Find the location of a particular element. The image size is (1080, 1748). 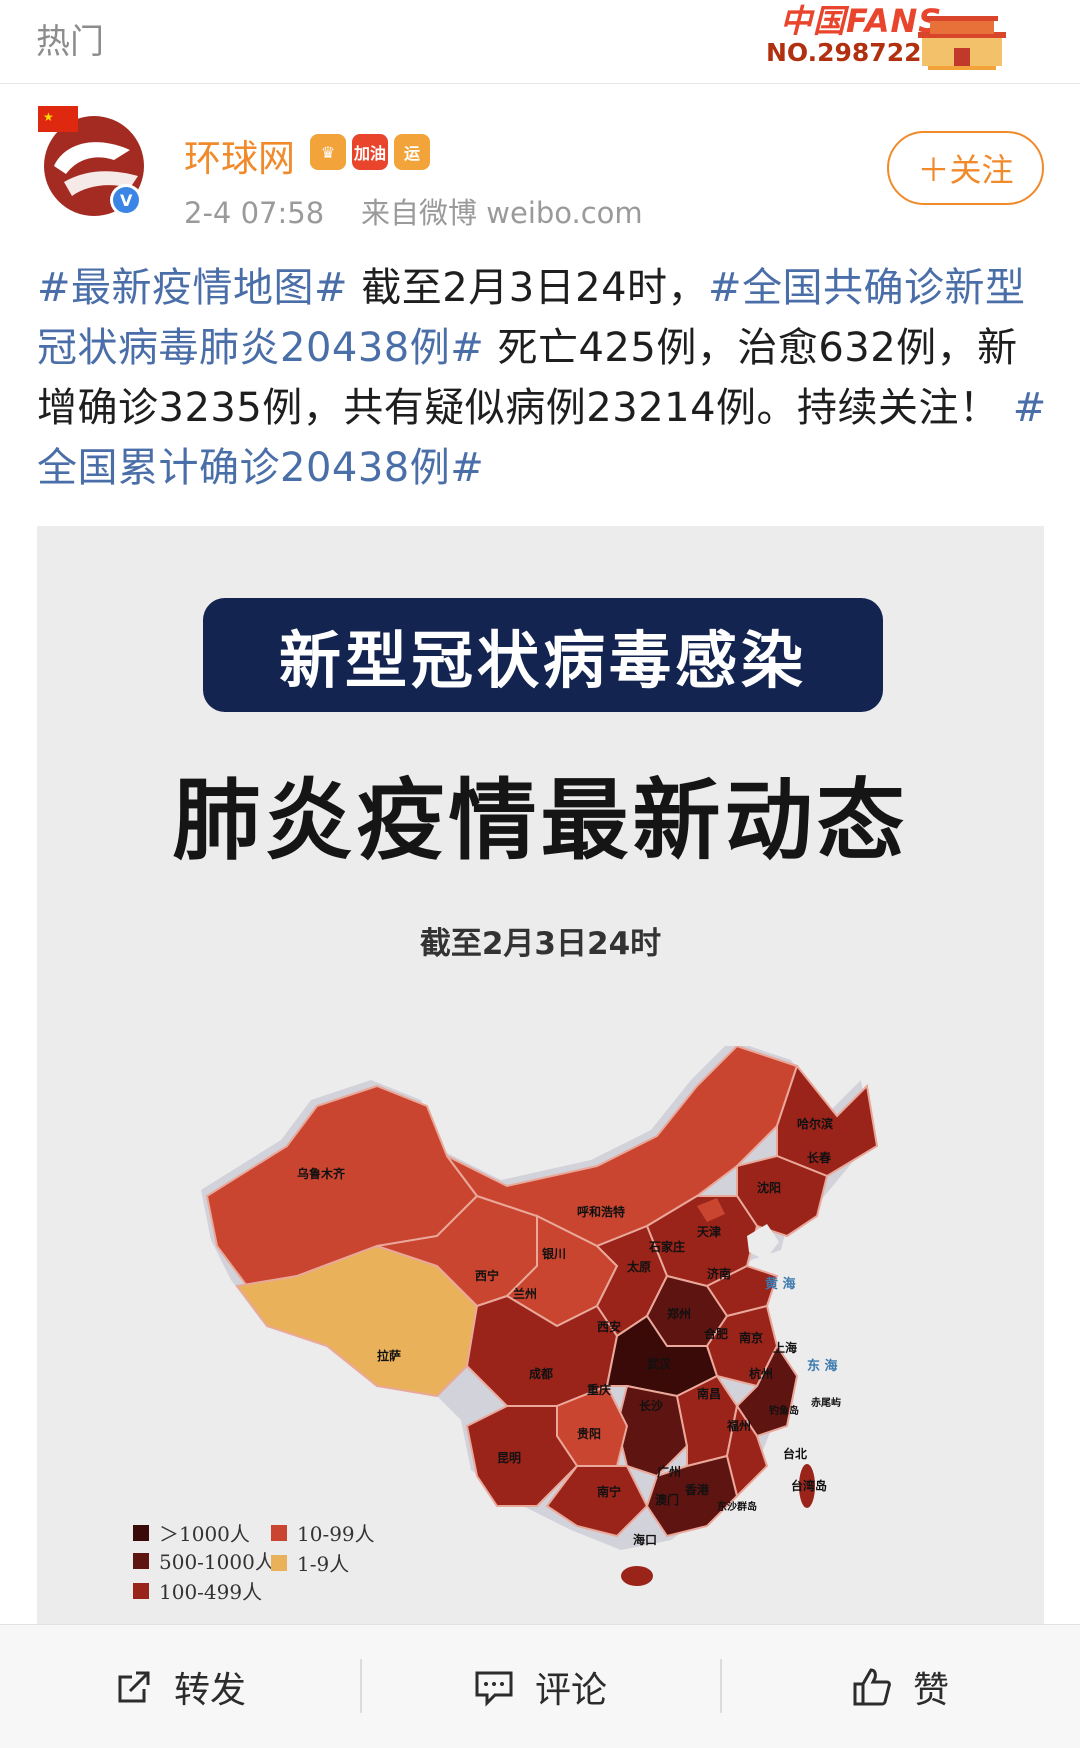

legend-label: 1-9人 is located at coordinates (323, 1564).